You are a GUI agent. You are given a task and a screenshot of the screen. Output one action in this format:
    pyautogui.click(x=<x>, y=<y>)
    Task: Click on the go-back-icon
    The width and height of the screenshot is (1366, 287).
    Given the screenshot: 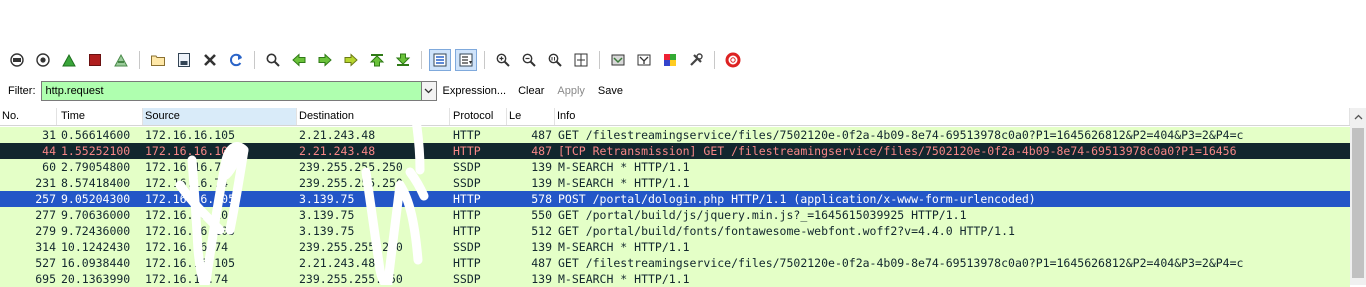 What is the action you would take?
    pyautogui.click(x=299, y=60)
    